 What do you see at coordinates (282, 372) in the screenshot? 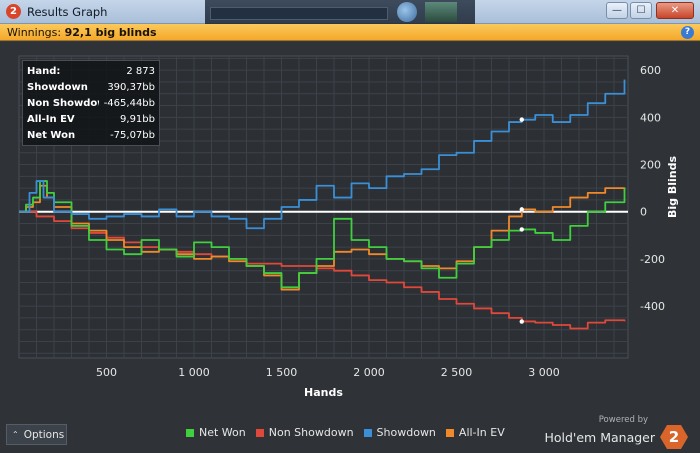
I see `x-tick-label: 1 500` at bounding box center [282, 372].